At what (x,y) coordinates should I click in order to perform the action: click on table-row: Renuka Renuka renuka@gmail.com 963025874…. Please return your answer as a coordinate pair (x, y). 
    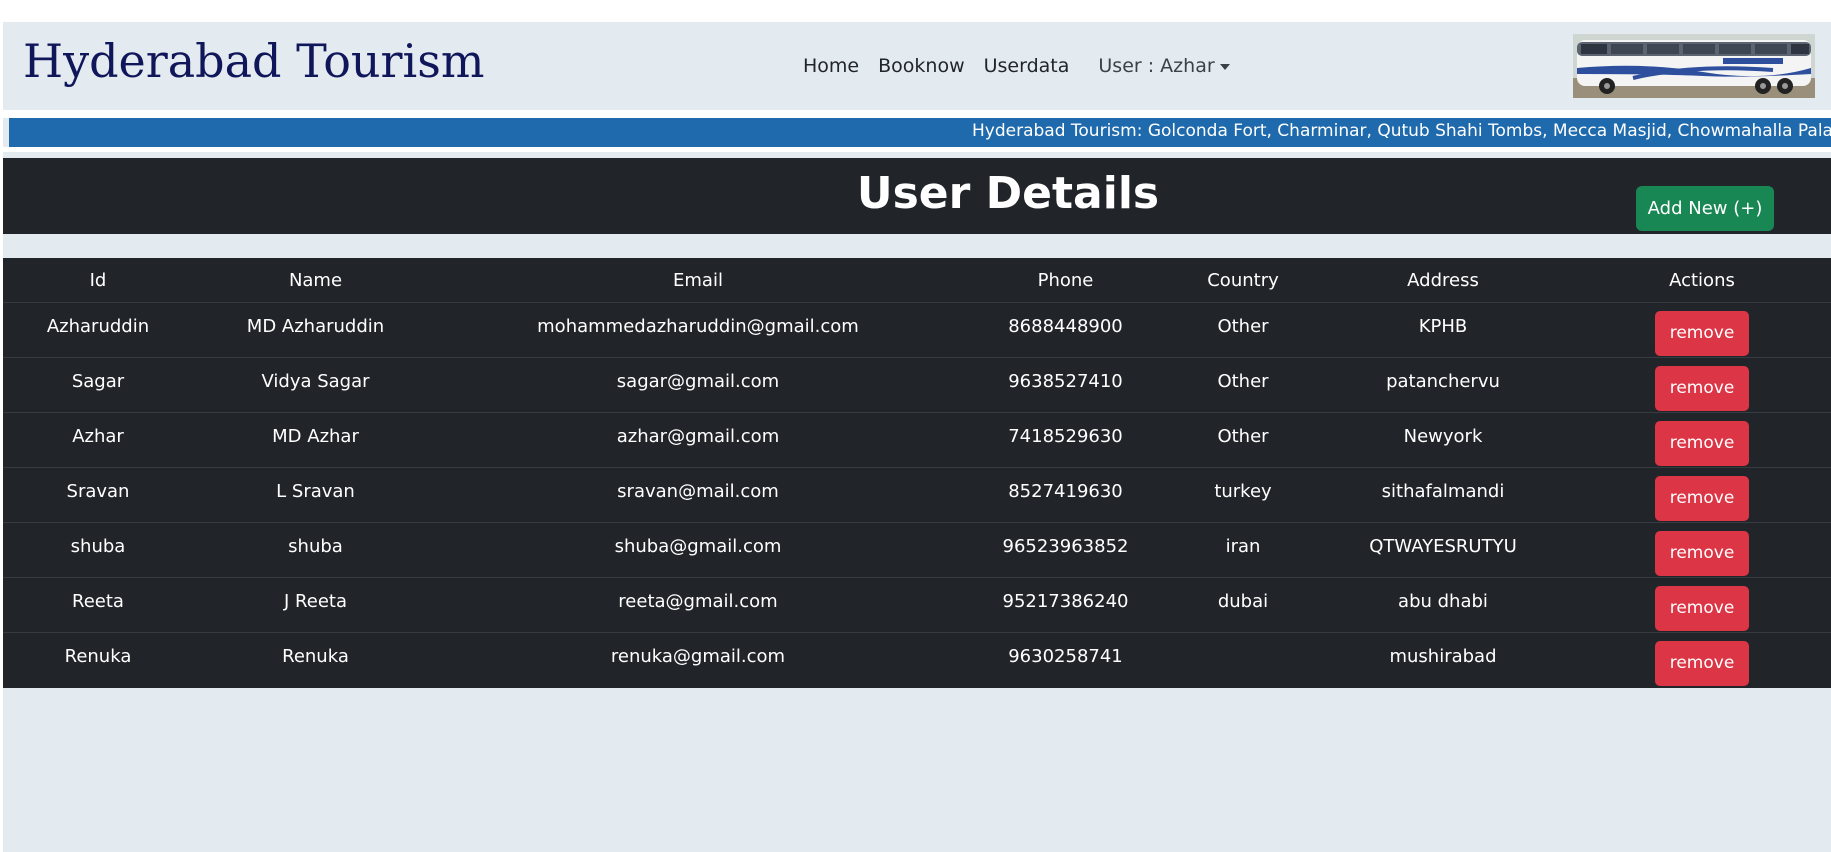
    Looking at the image, I should click on (917, 660).